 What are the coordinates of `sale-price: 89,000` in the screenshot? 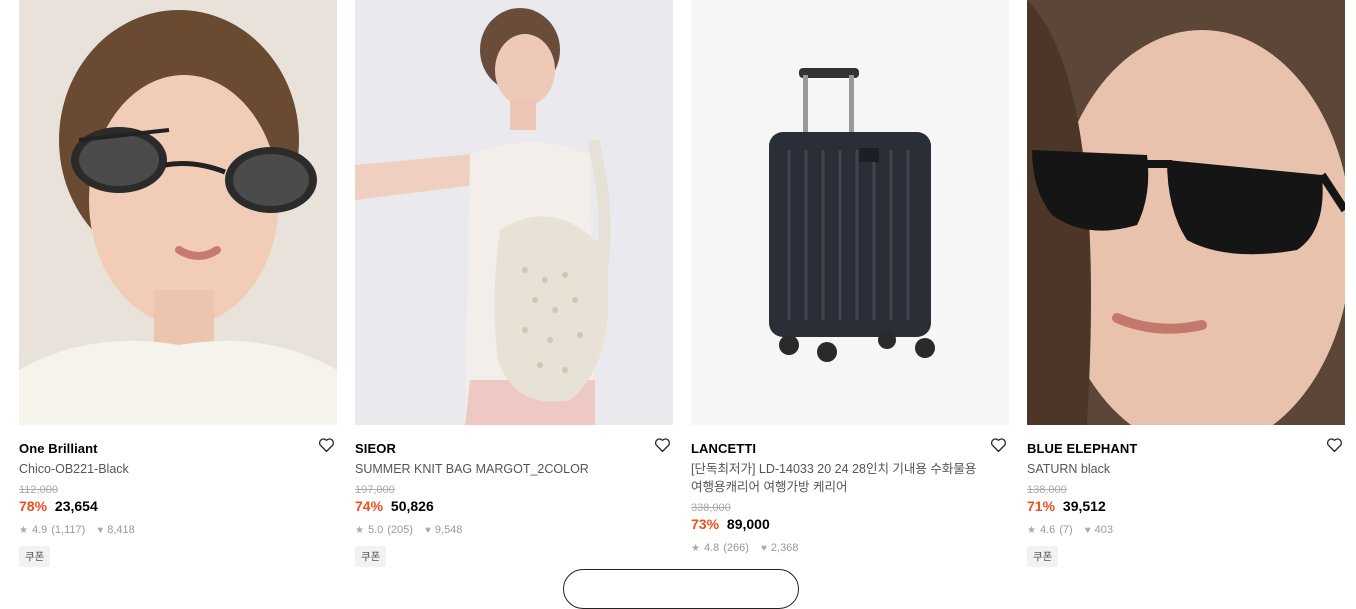 It's located at (748, 524).